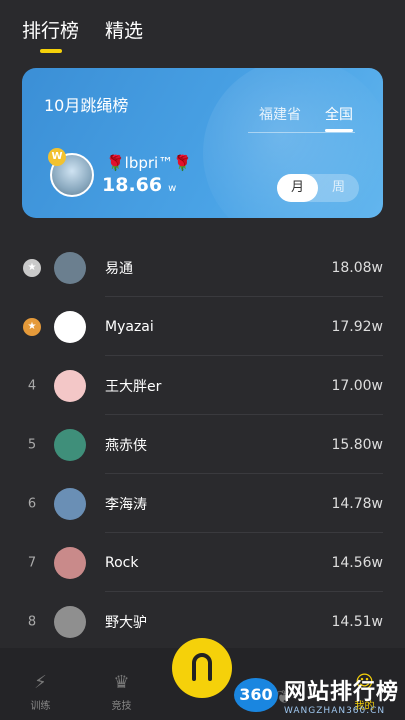 Image resolution: width=405 pixels, height=720 pixels. Describe the element at coordinates (121, 706) in the screenshot. I see `nav-competition-label: 竞技` at that location.